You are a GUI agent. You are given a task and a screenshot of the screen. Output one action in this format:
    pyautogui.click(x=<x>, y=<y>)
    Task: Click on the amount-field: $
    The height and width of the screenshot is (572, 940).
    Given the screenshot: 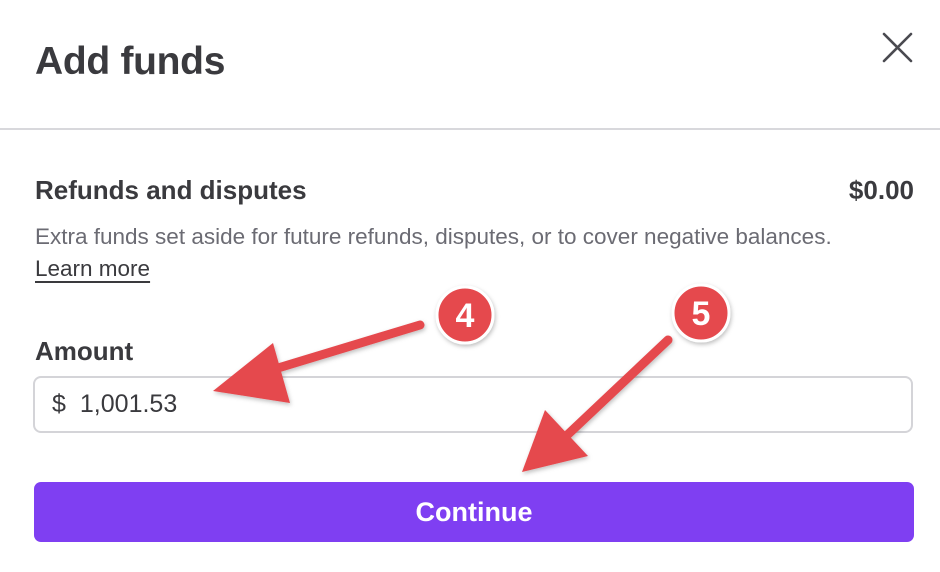 What is the action you would take?
    pyautogui.click(x=473, y=404)
    